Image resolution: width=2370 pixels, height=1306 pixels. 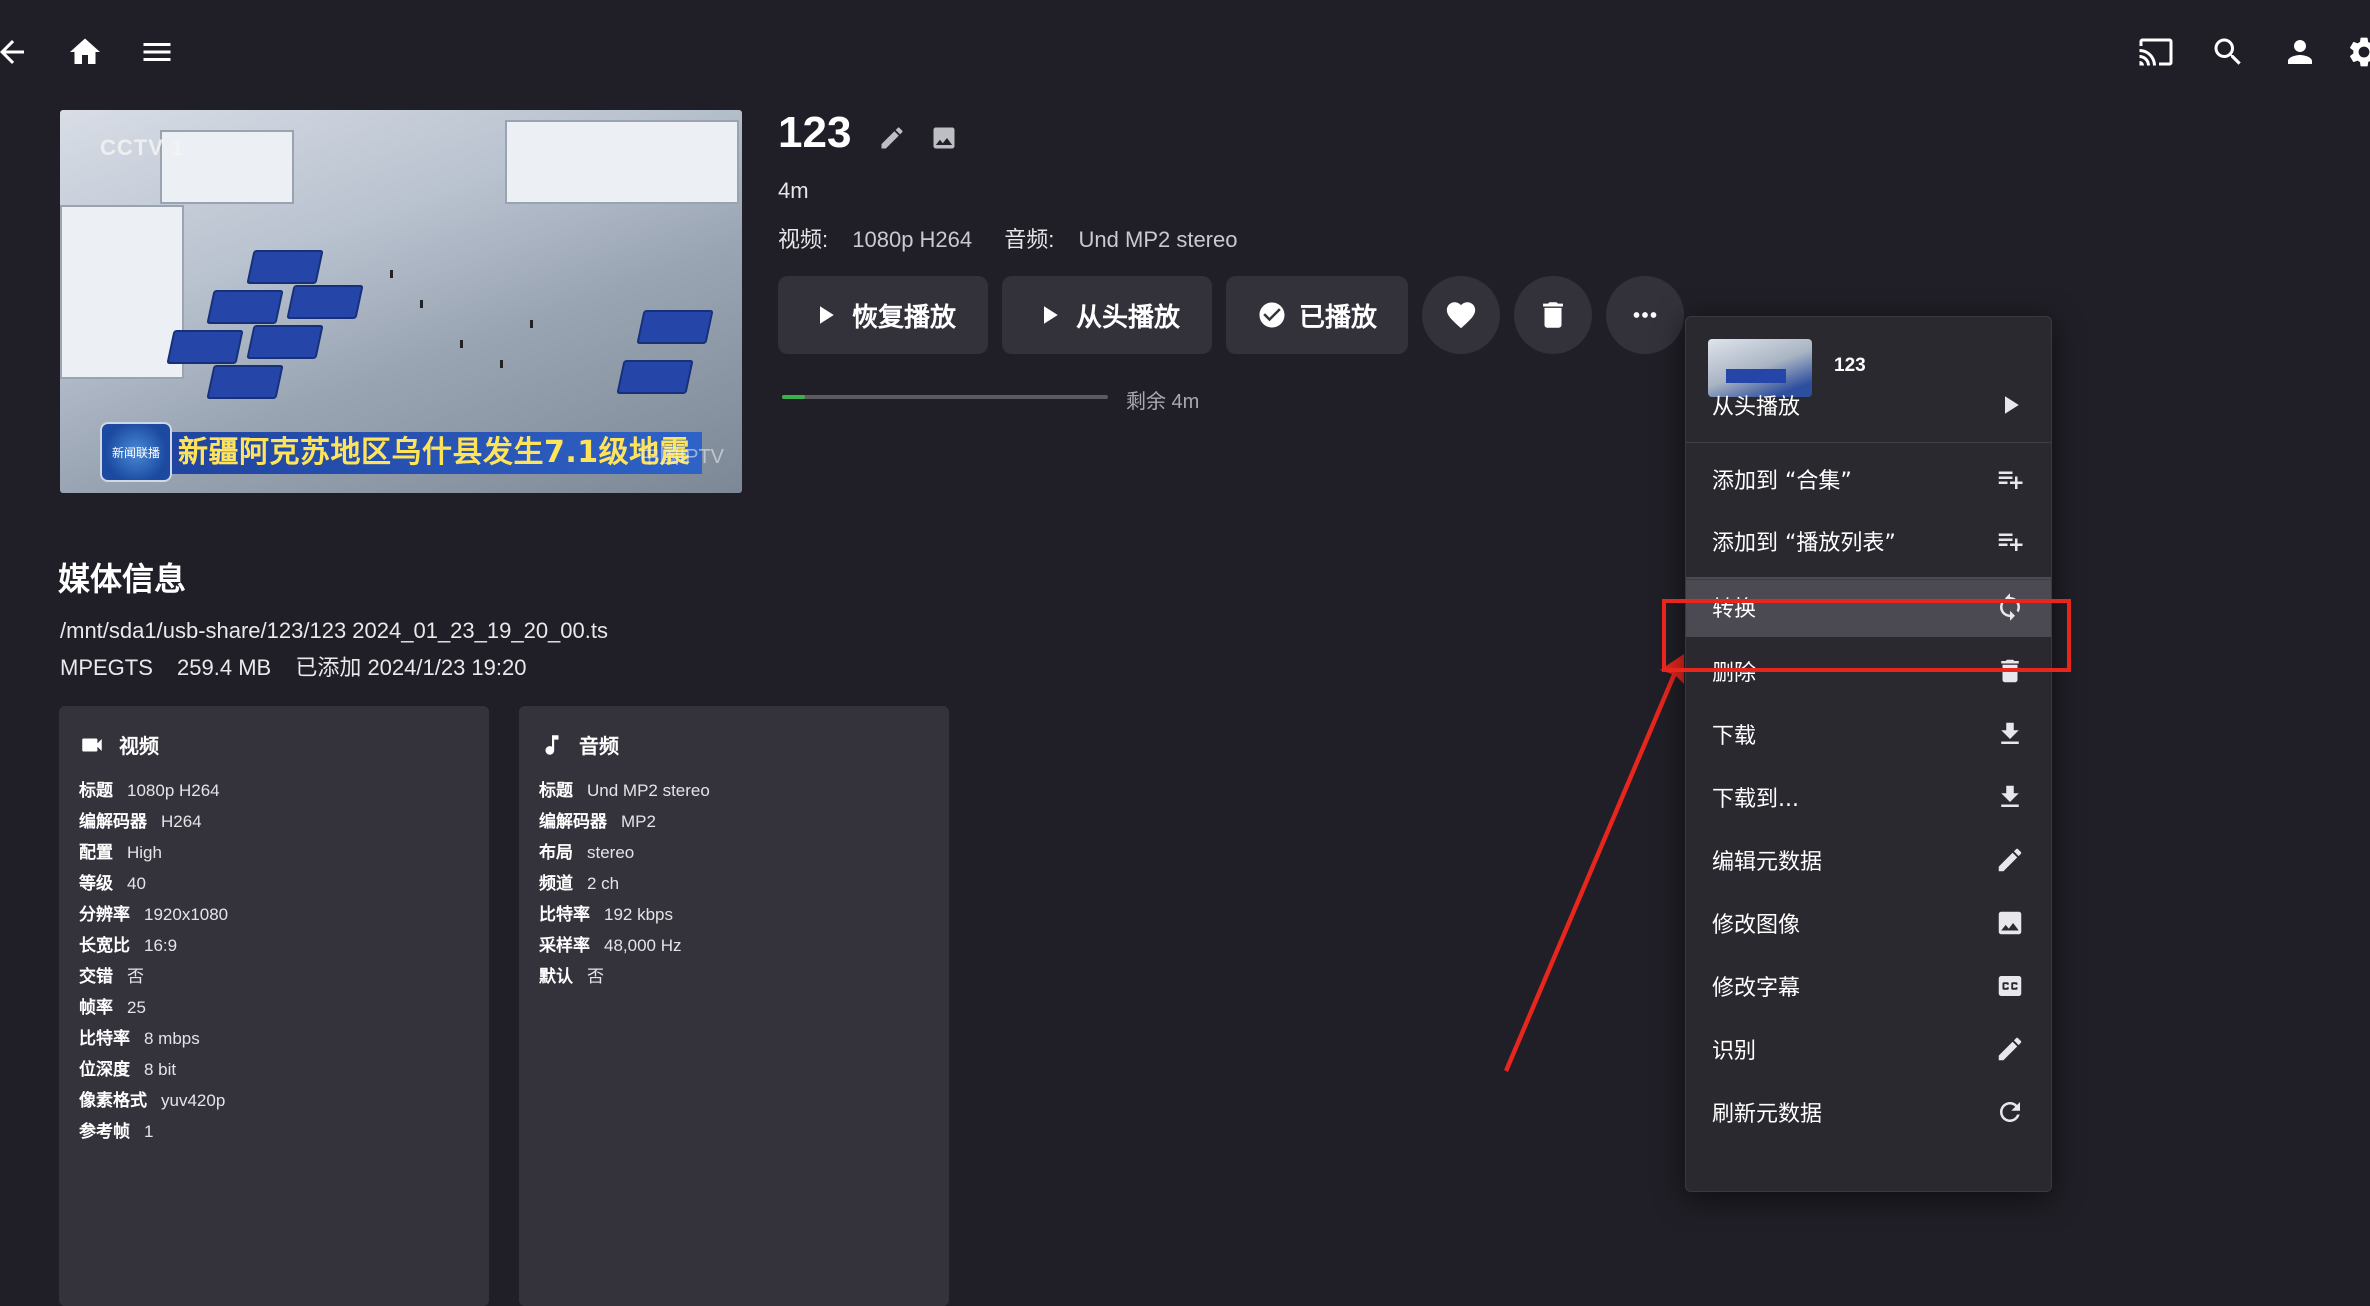 What do you see at coordinates (160, 1069) in the screenshot?
I see `info-value: 8 bit` at bounding box center [160, 1069].